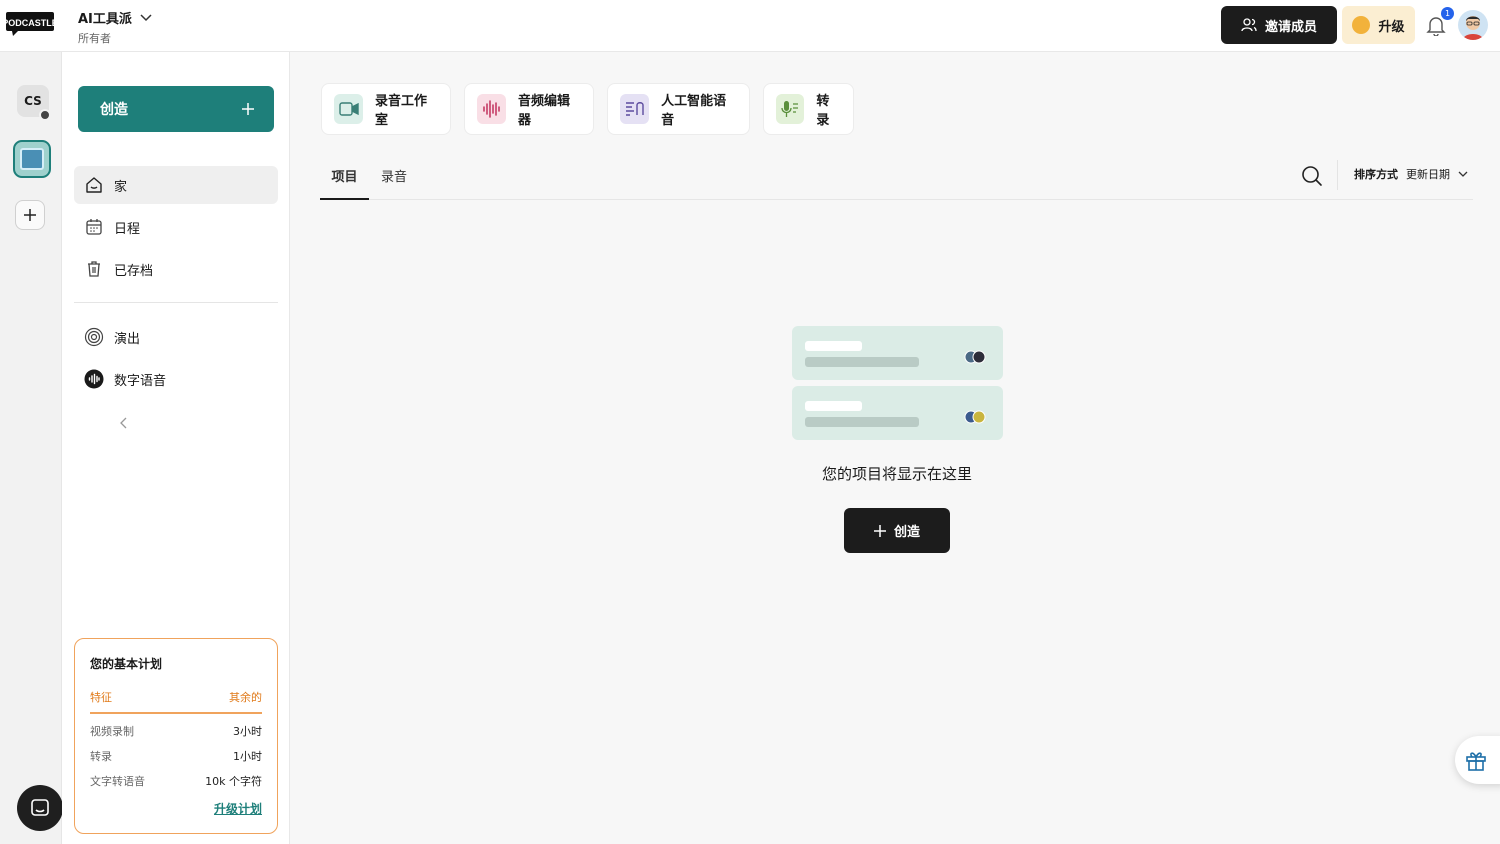  Describe the element at coordinates (45, 115) in the screenshot. I see `status-dot` at that location.